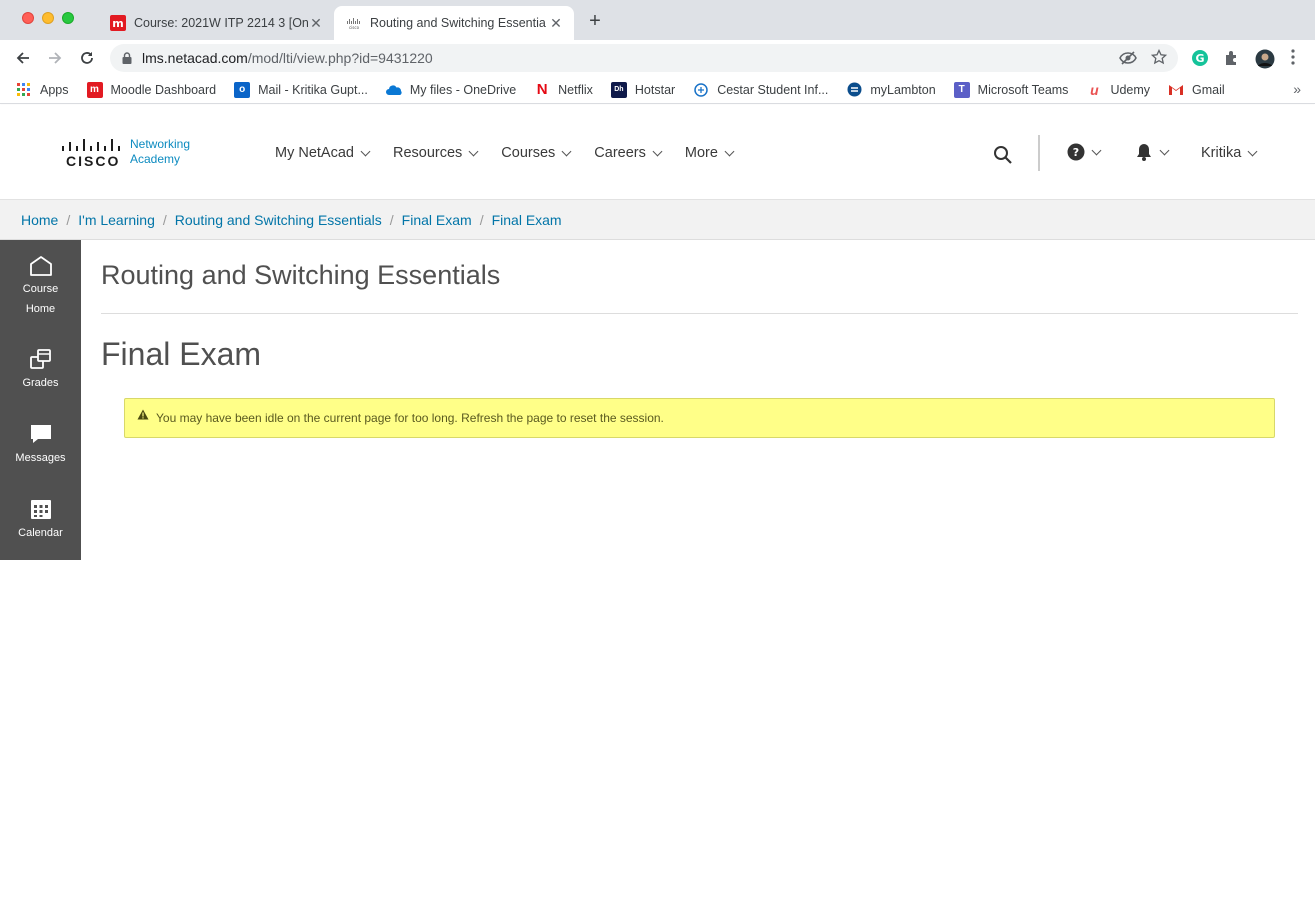  What do you see at coordinates (436, 153) in the screenshot?
I see `nav-resources: Resources` at bounding box center [436, 153].